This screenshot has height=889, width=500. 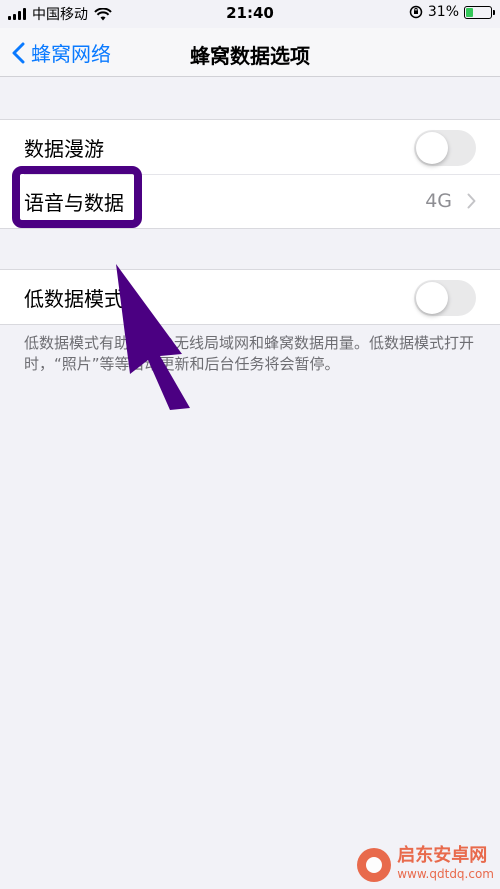 I want to click on nav-bar: 蜂窝网络 蜂窝数据选项, so click(x=250, y=52).